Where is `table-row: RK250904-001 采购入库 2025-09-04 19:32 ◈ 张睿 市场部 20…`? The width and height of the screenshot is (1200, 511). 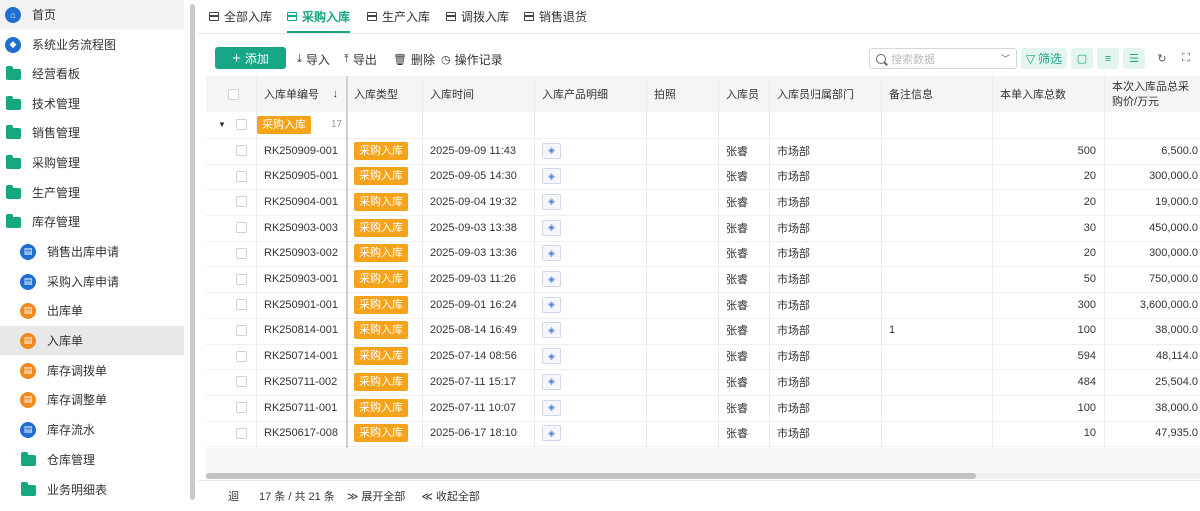 table-row: RK250904-001 采购入库 2025-09-04 19:32 ◈ 张睿 市场部 20… is located at coordinates (703, 203).